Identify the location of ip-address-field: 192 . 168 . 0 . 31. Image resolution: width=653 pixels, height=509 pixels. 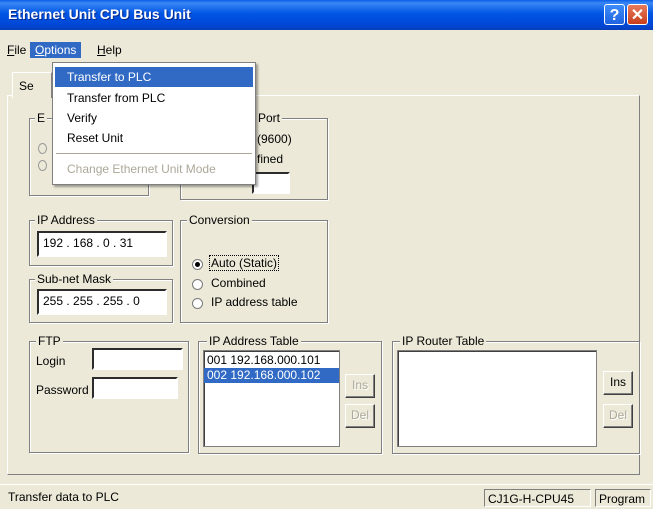
(102, 244).